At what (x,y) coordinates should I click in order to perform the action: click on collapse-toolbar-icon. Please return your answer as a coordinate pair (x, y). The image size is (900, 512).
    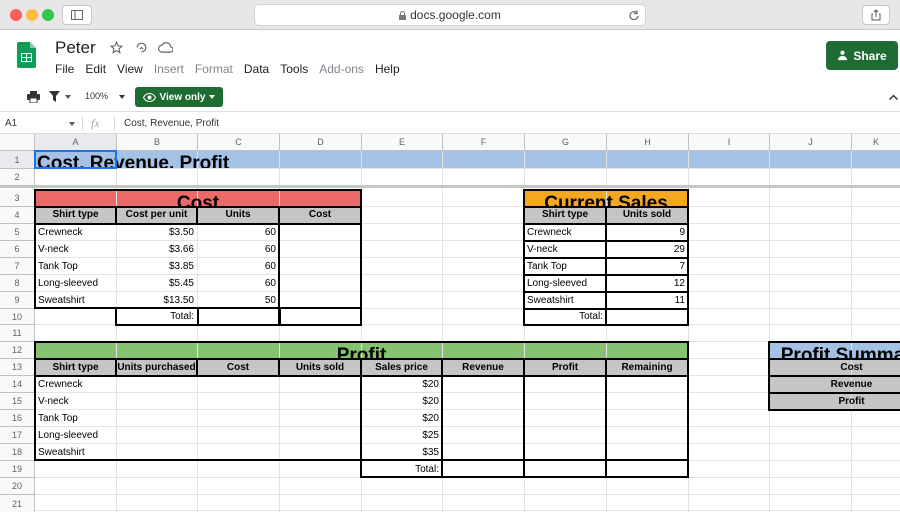
    Looking at the image, I should click on (893, 97).